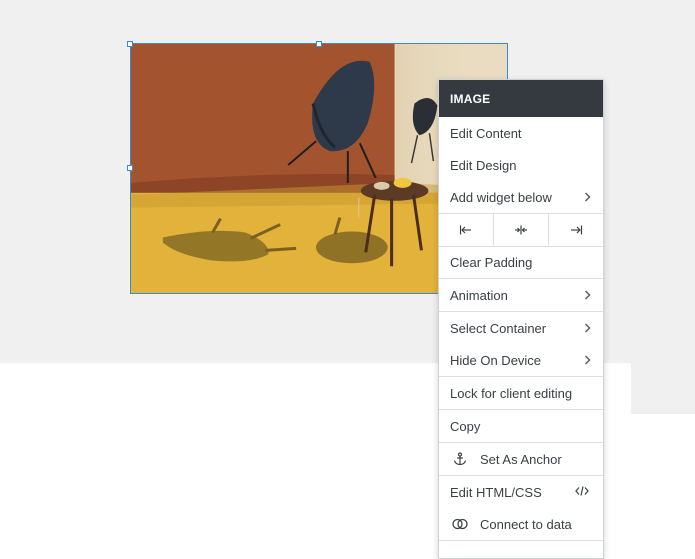  What do you see at coordinates (465, 426) in the screenshot?
I see `menu-item-label: Copy` at bounding box center [465, 426].